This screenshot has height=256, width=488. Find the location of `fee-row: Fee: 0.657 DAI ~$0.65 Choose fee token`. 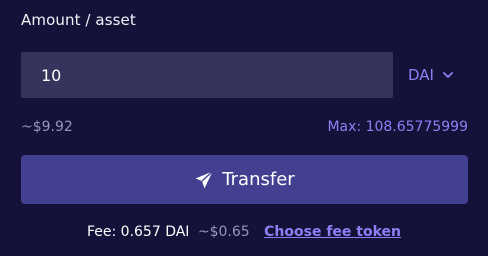

fee-row: Fee: 0.657 DAI ~$0.65 Choose fee token is located at coordinates (244, 232).